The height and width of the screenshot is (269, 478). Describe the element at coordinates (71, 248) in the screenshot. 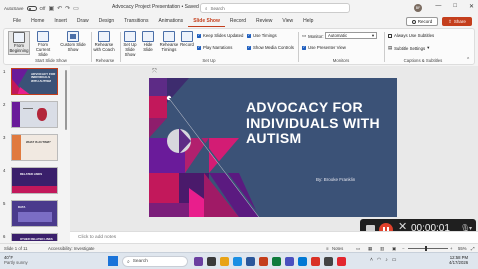

I see `accessibility-status: Accessibility: Investigate` at that location.